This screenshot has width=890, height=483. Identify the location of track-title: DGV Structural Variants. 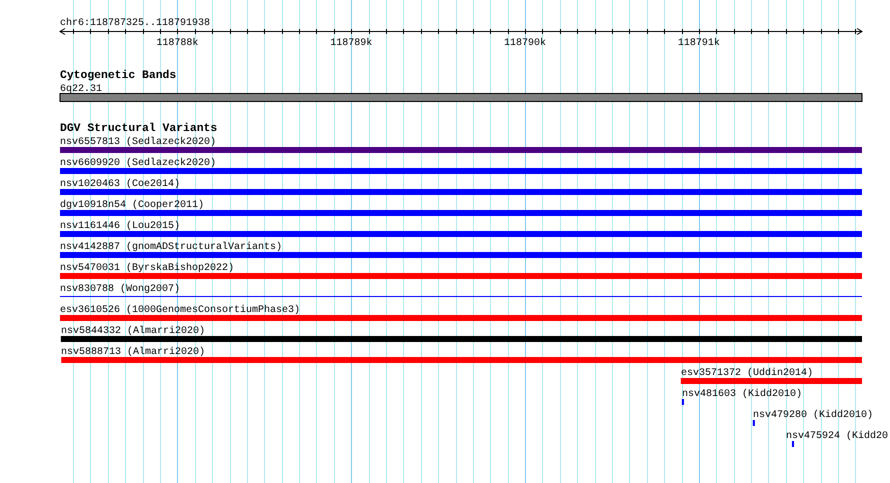
(139, 129).